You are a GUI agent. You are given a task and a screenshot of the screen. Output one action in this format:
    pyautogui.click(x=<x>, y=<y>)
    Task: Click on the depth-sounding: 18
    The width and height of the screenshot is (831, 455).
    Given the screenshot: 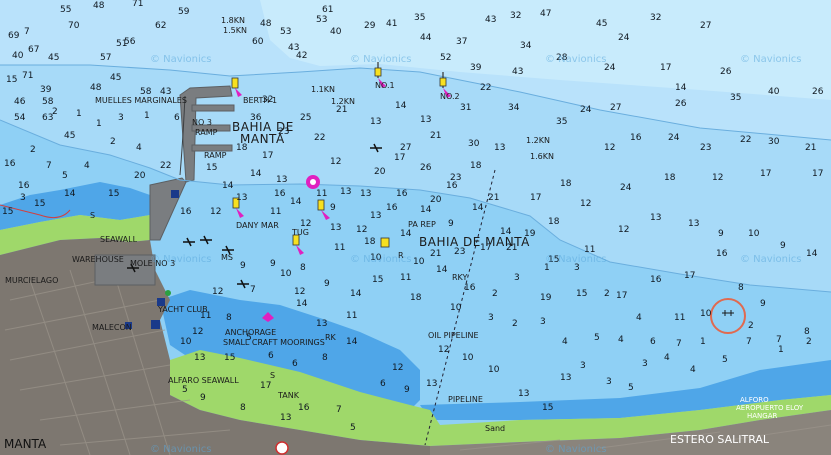 What is the action you would take?
    pyautogui.click(x=670, y=178)
    